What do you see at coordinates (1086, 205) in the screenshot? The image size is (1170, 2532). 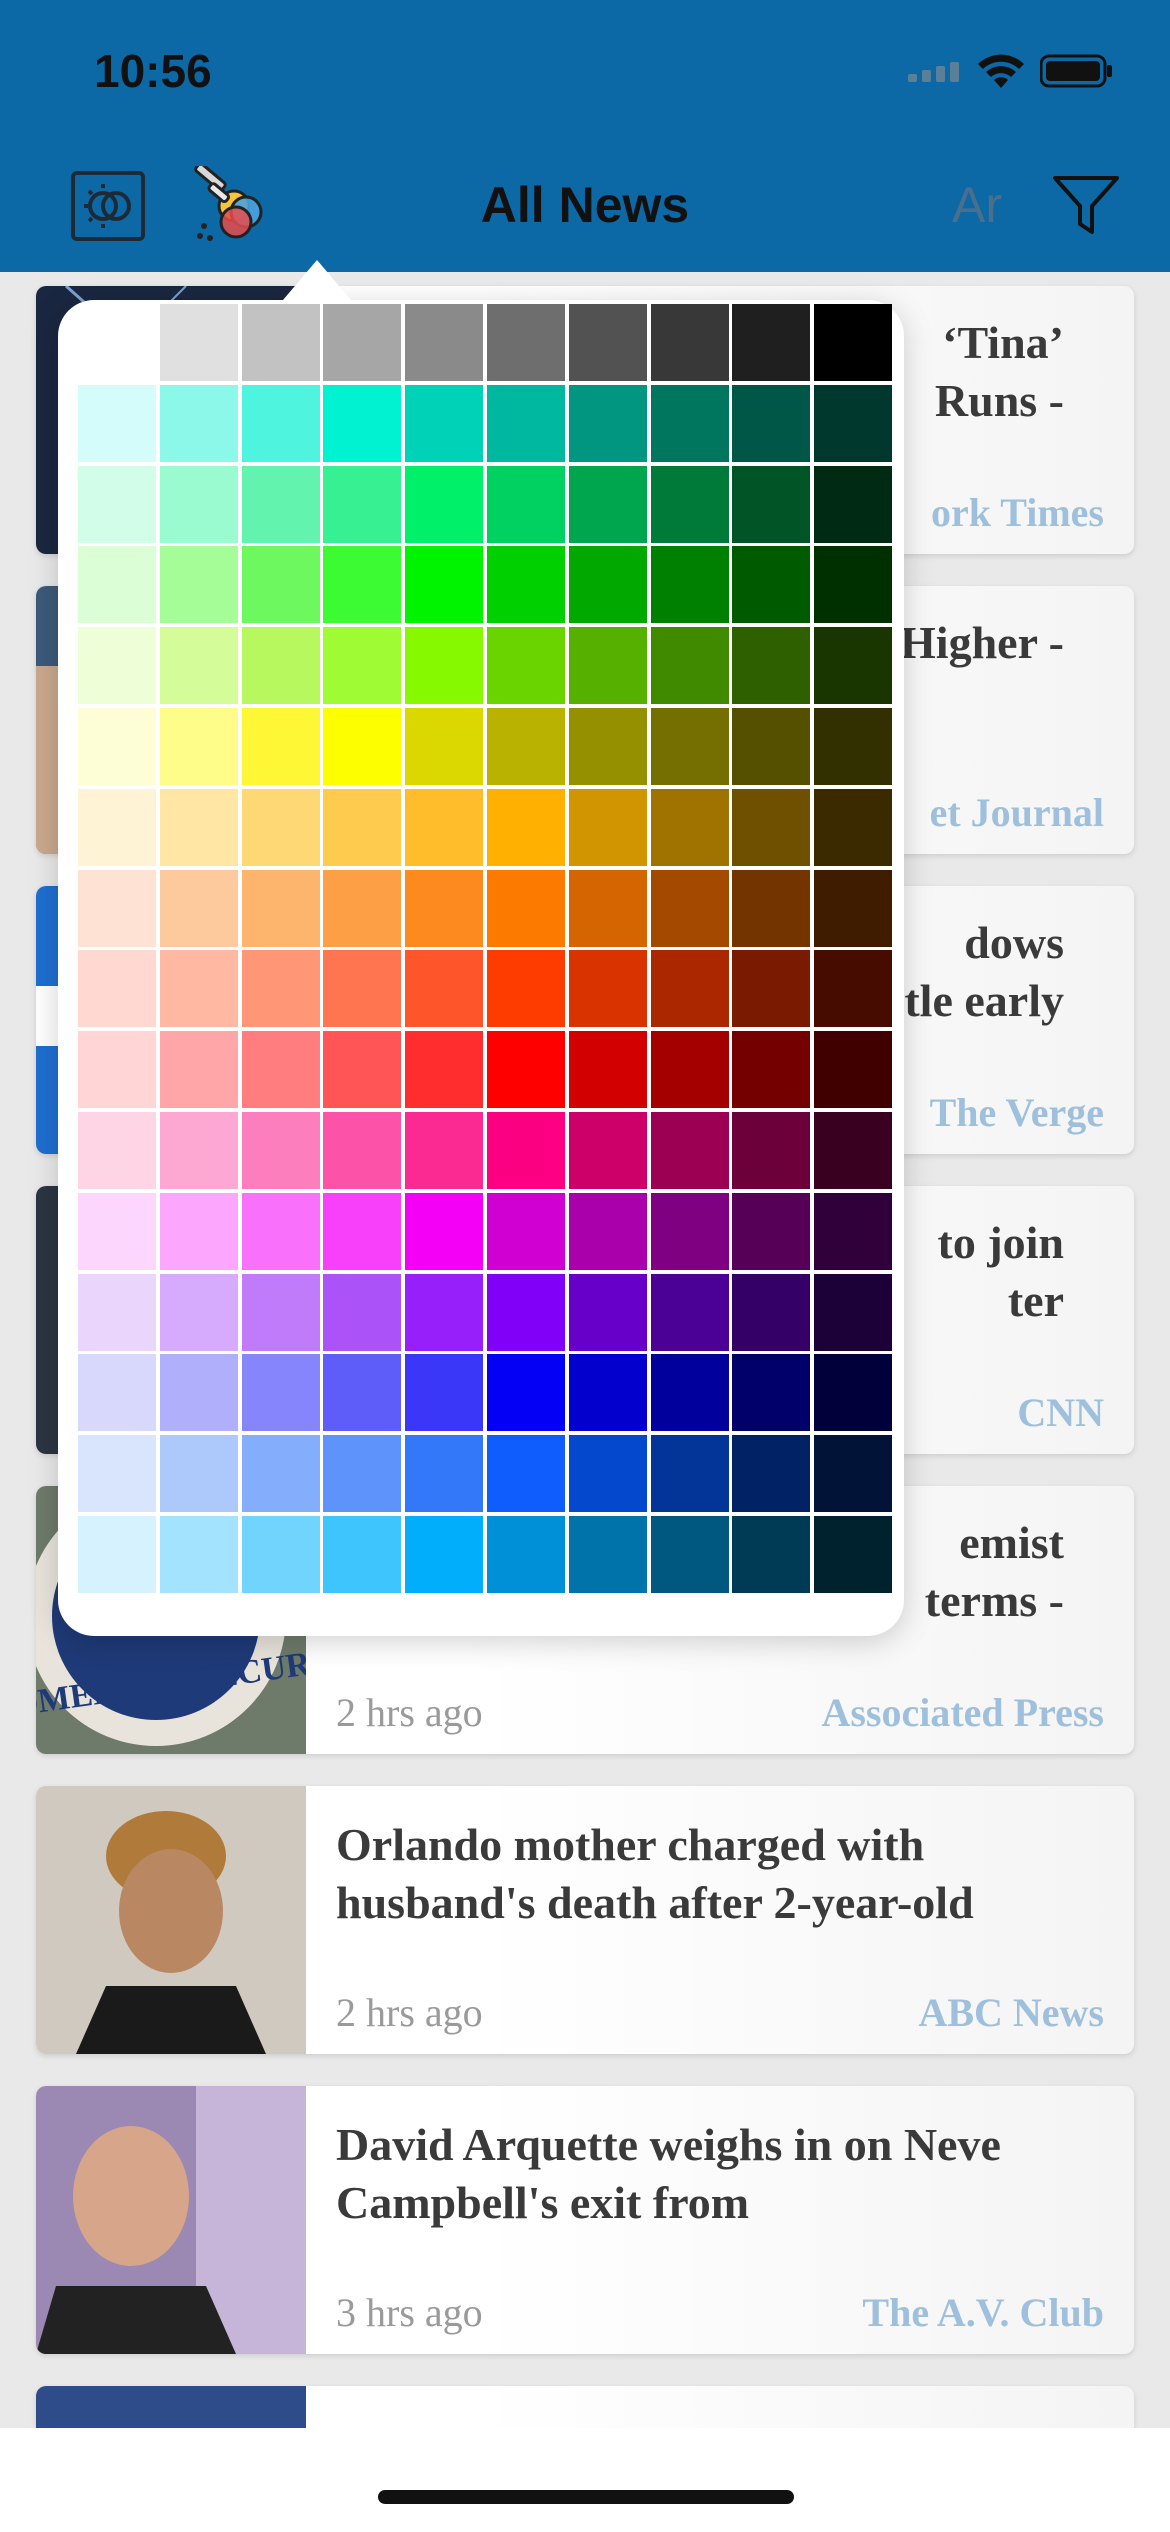 I see `filter-button` at bounding box center [1086, 205].